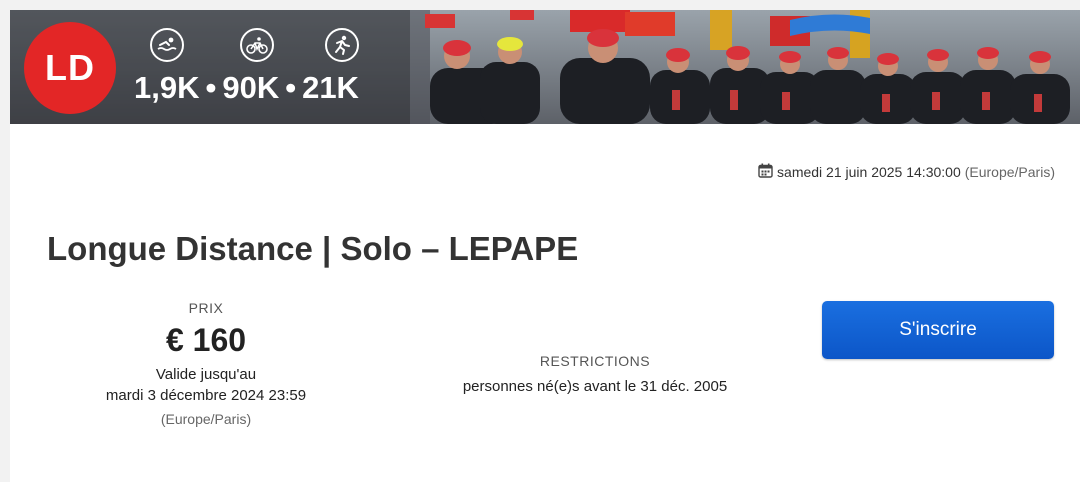 The height and width of the screenshot is (482, 1080). Describe the element at coordinates (938, 330) in the screenshot. I see `register-button: S'inscrire` at that location.